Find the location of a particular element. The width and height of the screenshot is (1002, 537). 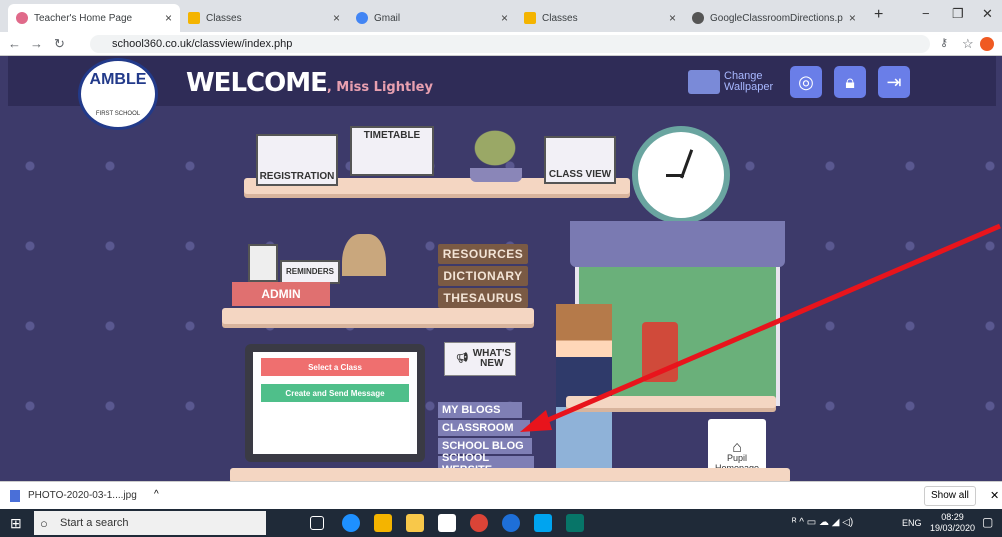

show-all-label: Show all is located at coordinates (950, 495).